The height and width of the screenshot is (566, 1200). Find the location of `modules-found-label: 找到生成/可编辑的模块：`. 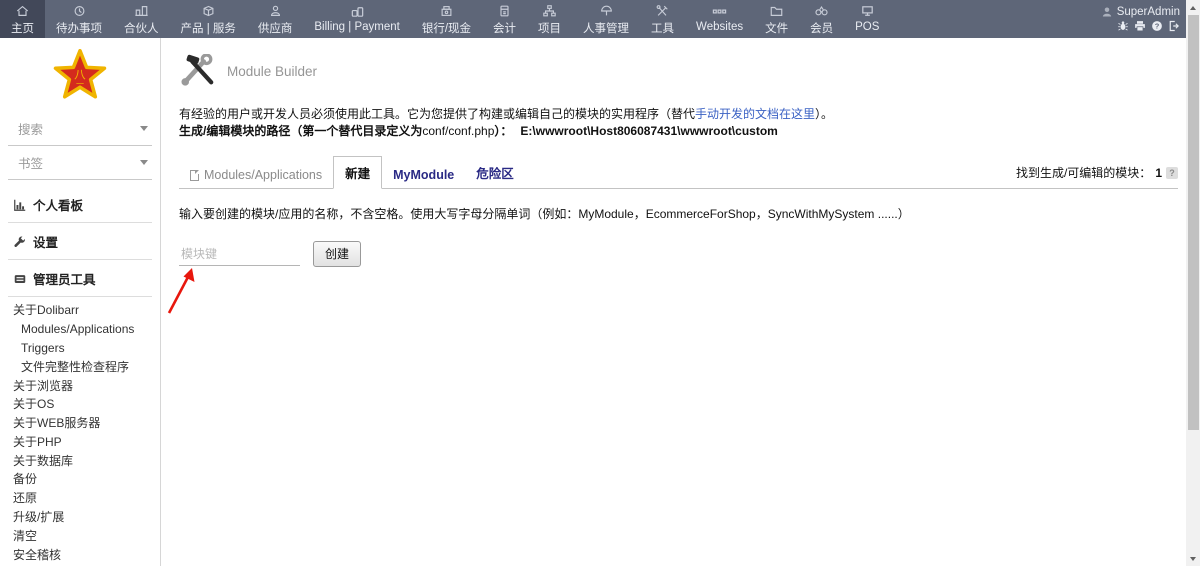

modules-found-label: 找到生成/可编辑的模块： is located at coordinates (1083, 173).